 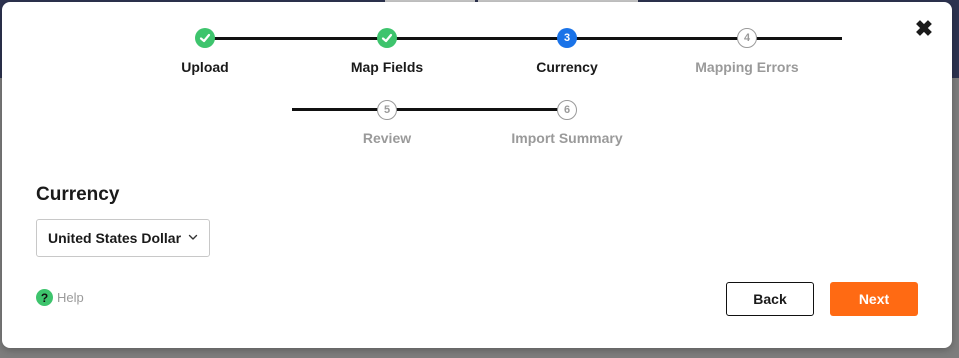 I want to click on step-4-number: 4, so click(x=747, y=38).